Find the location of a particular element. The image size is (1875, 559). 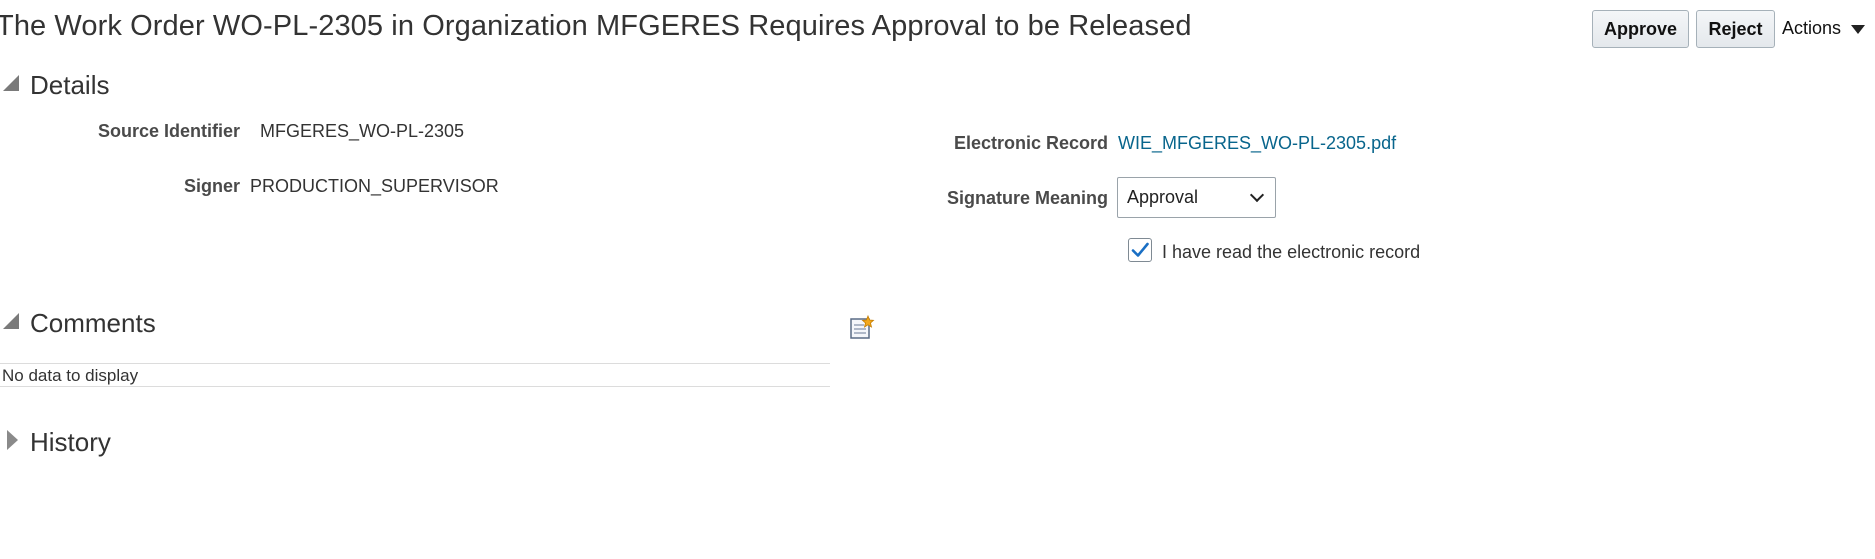

comments-section-title: Comments is located at coordinates (93, 323).